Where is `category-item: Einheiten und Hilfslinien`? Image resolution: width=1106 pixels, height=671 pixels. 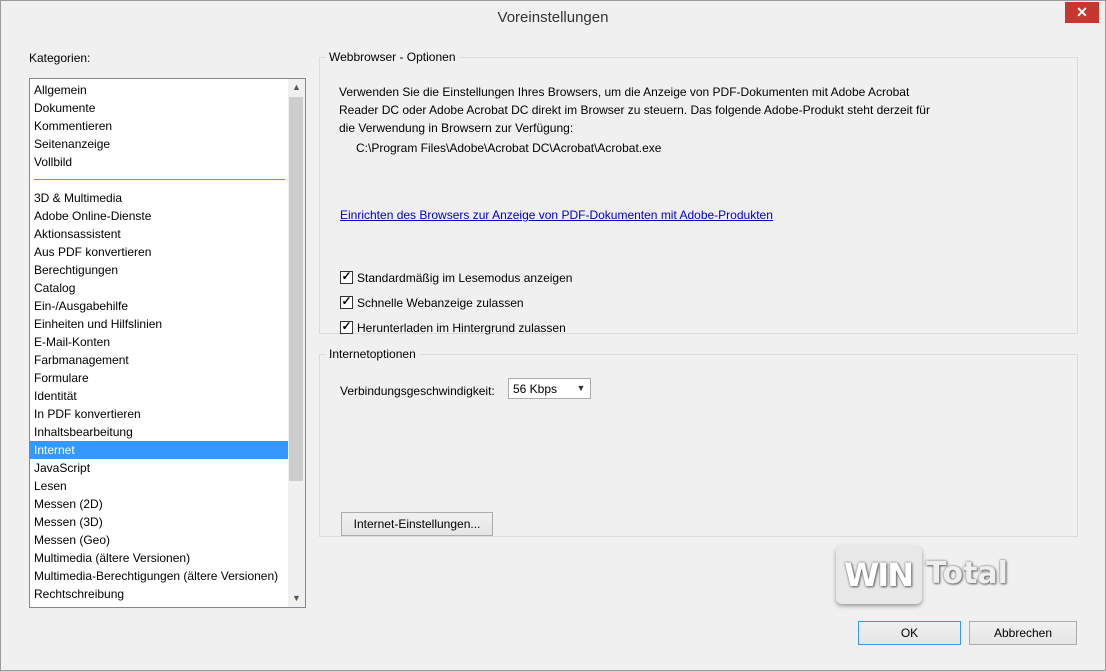 category-item: Einheiten und Hilfslinien is located at coordinates (159, 324).